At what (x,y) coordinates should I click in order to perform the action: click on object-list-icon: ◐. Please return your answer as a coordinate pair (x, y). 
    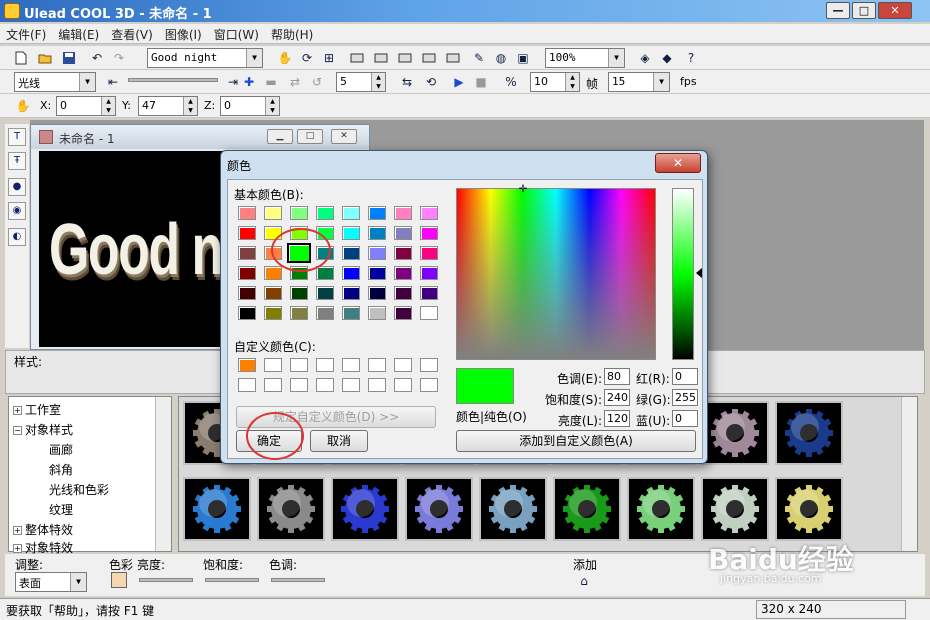
    Looking at the image, I should click on (17, 237).